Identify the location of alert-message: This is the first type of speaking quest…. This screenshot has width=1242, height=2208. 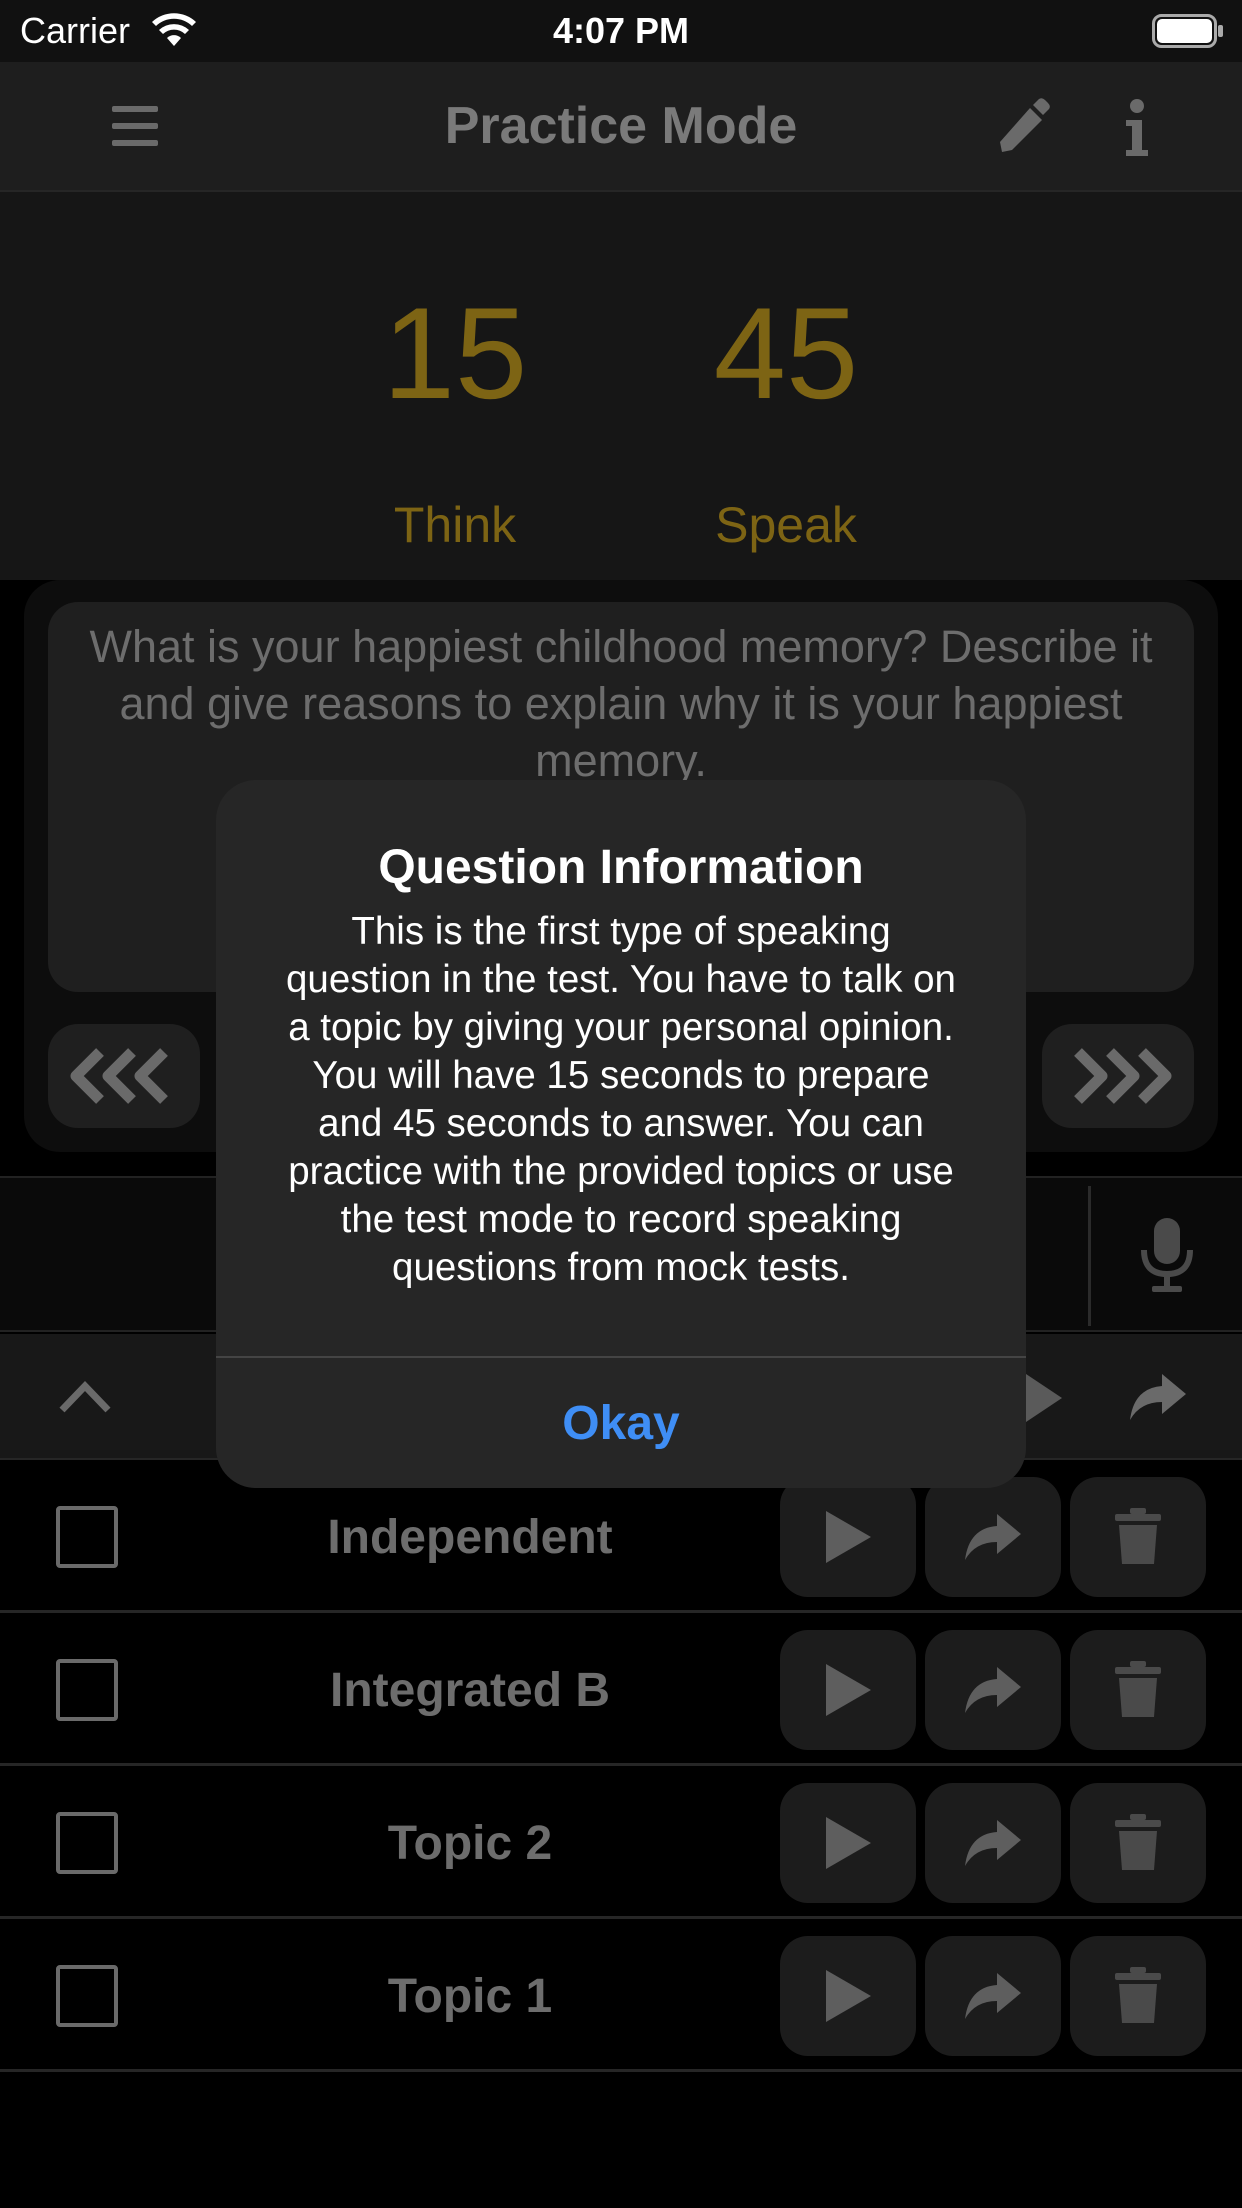
(621, 1099).